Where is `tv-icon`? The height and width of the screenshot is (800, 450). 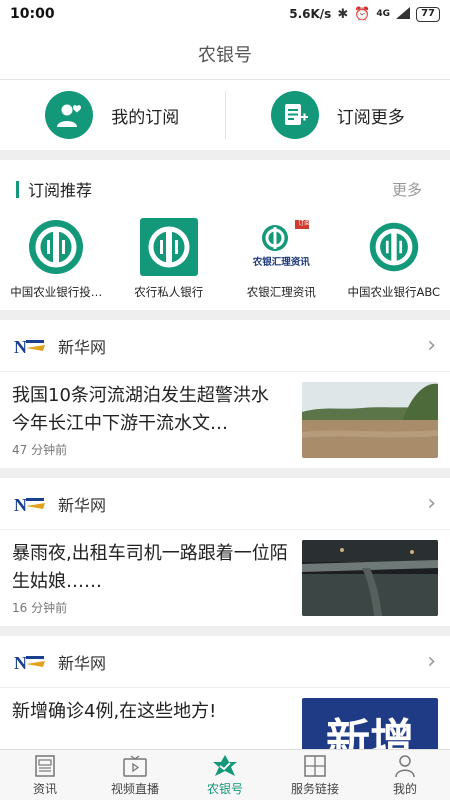 tv-icon is located at coordinates (135, 766).